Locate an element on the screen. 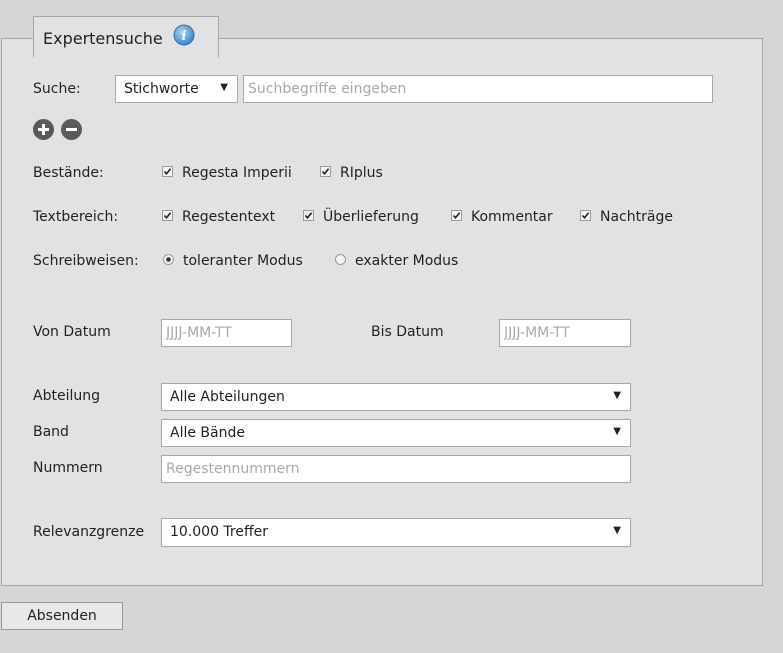 The image size is (783, 653). checkbox-regestentext is located at coordinates (167, 215).